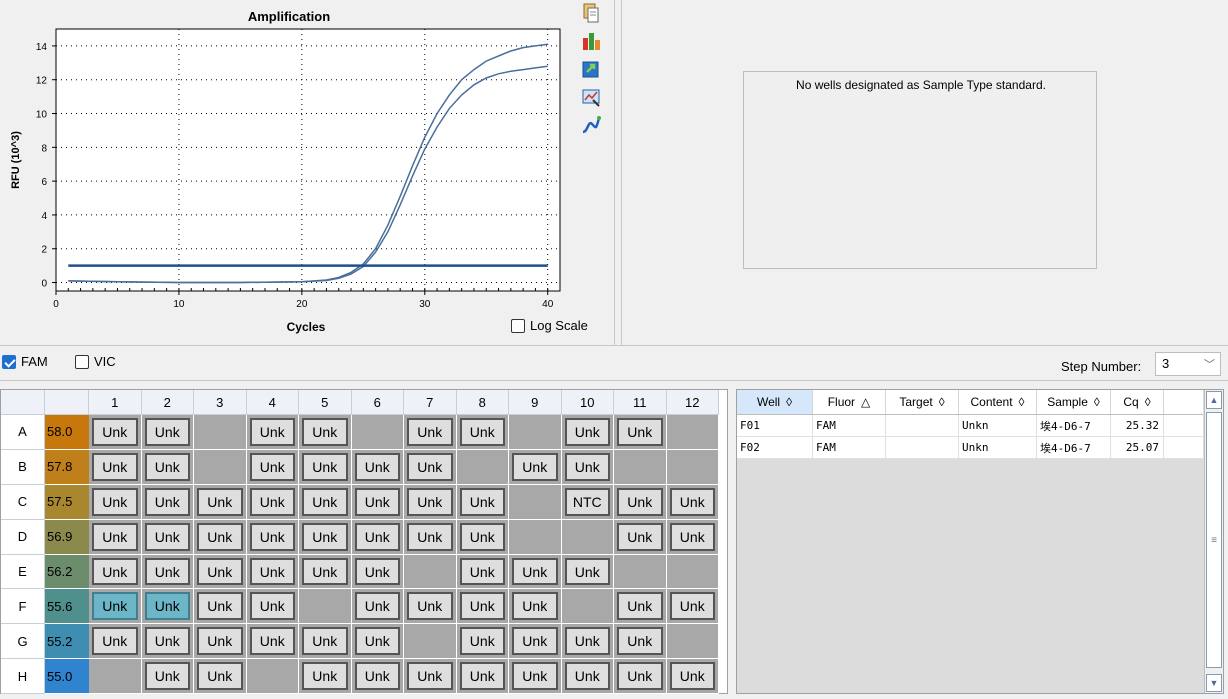  What do you see at coordinates (23, 432) in the screenshot?
I see `plate-row-header: A` at bounding box center [23, 432].